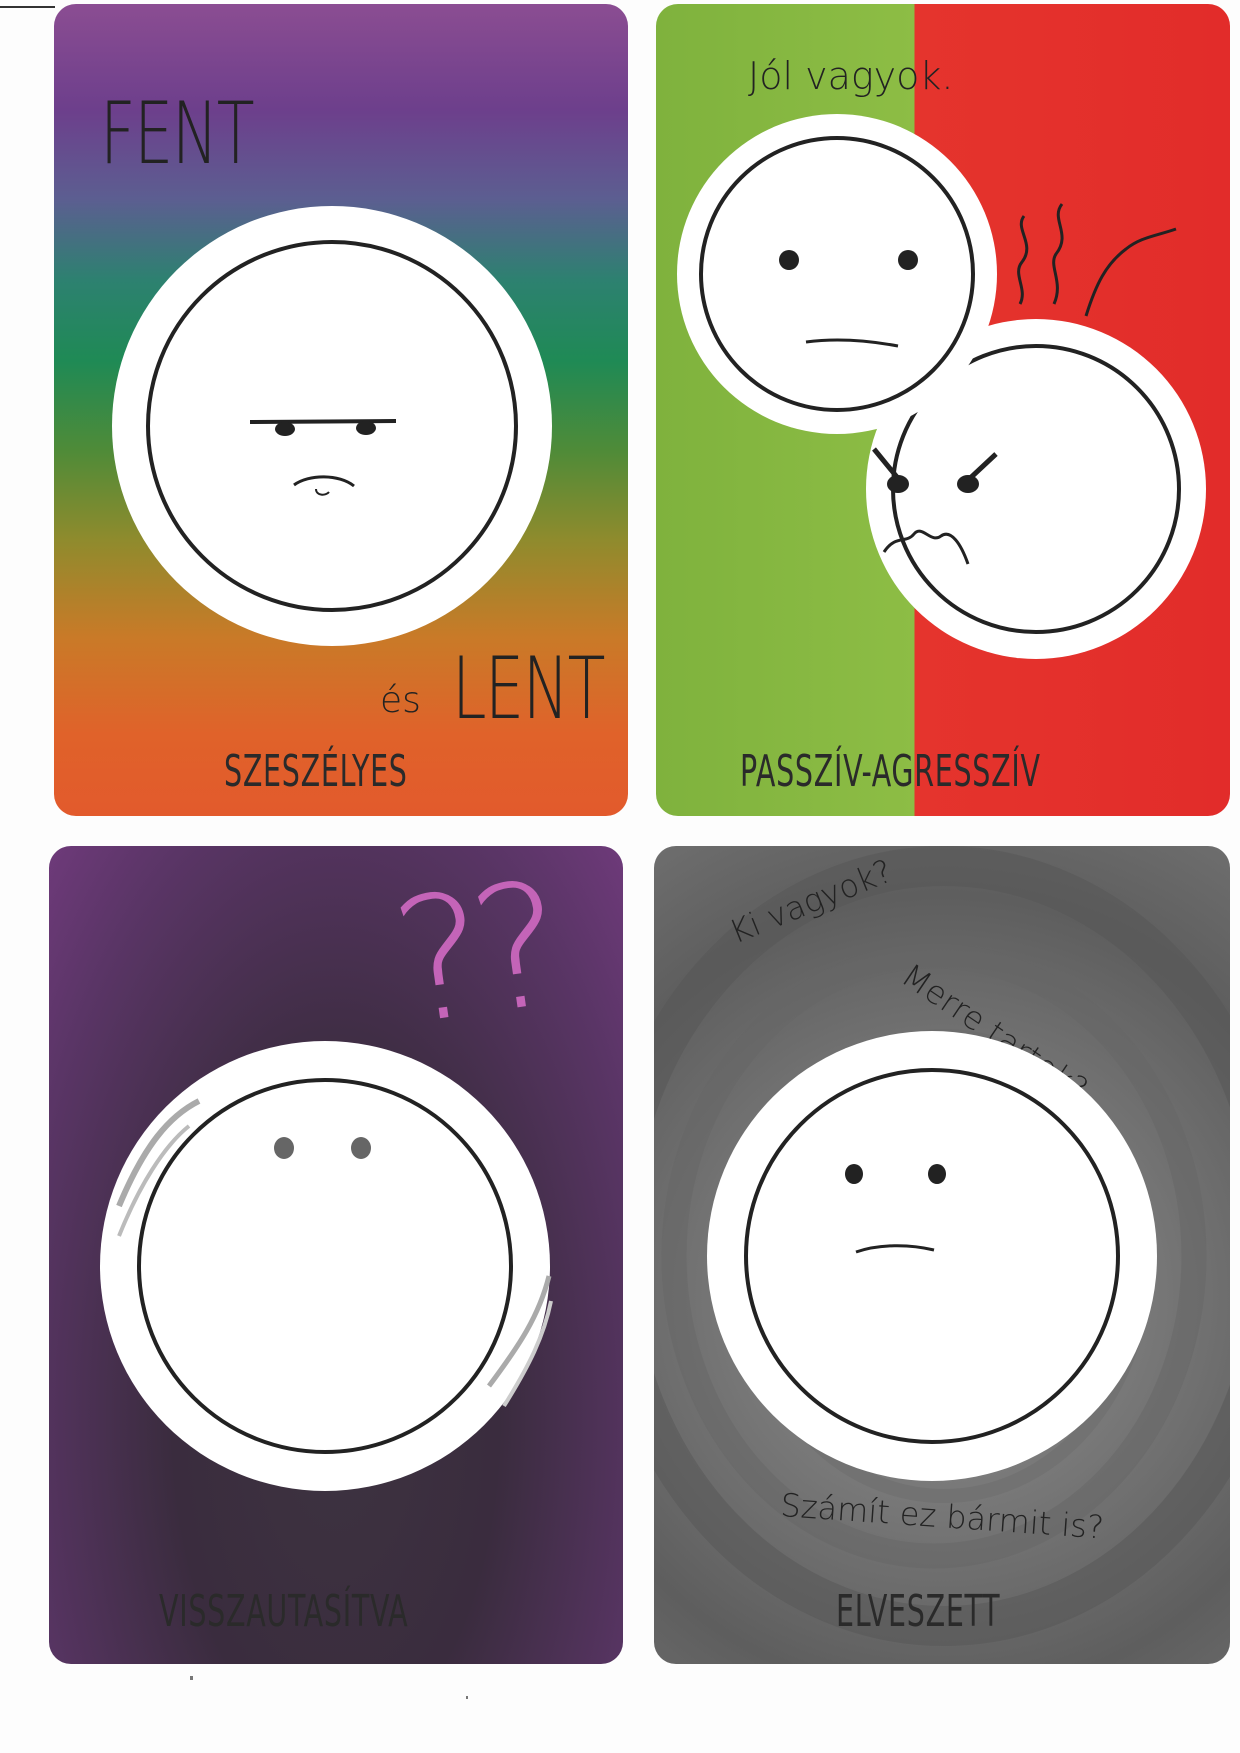 The image size is (1240, 1753). I want to click on card-caption: VISSZAUTASÍTVA, so click(284, 1611).